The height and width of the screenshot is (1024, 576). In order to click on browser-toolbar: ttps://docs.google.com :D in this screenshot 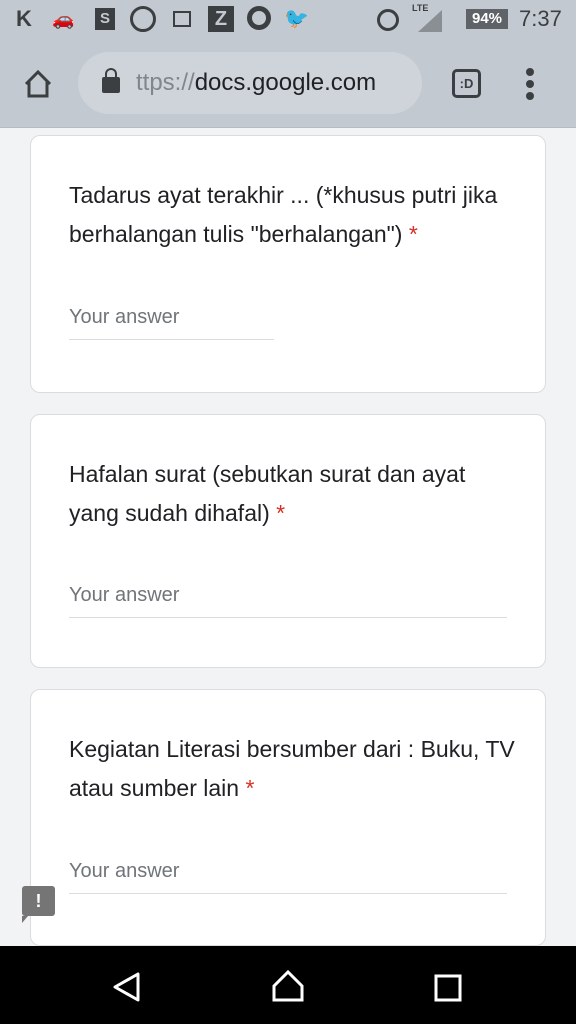, I will do `click(288, 83)`.